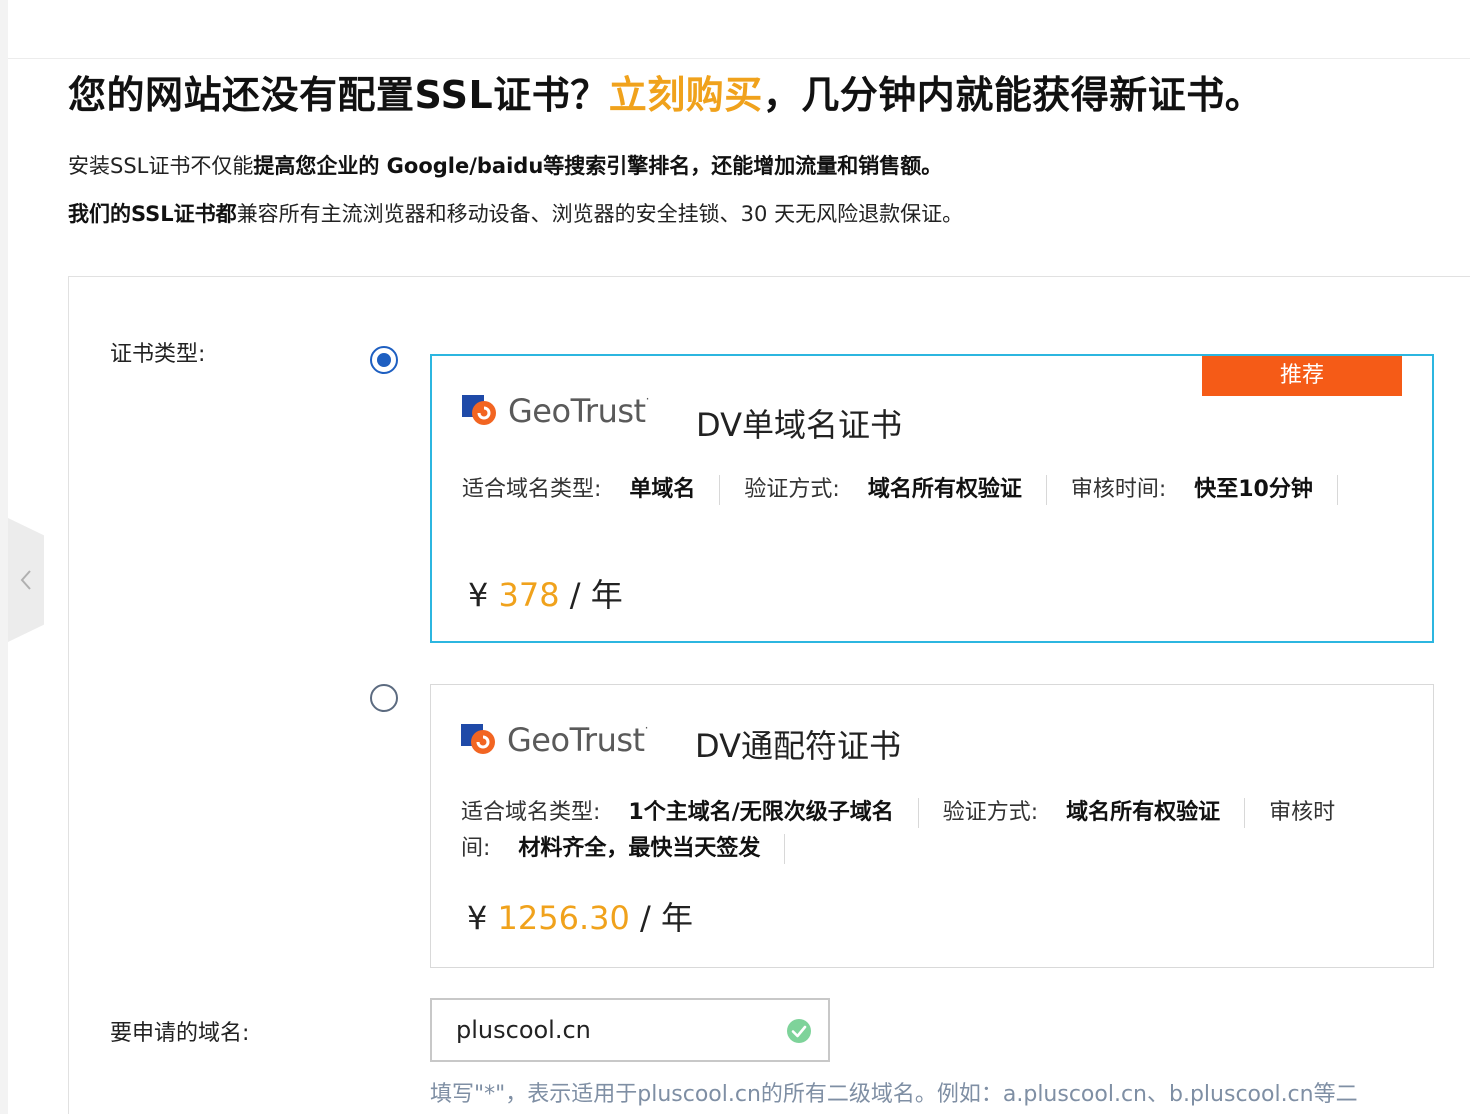 Image resolution: width=1470 pixels, height=1114 pixels. What do you see at coordinates (798, 746) in the screenshot?
I see `cert-title: DV通配符证书` at bounding box center [798, 746].